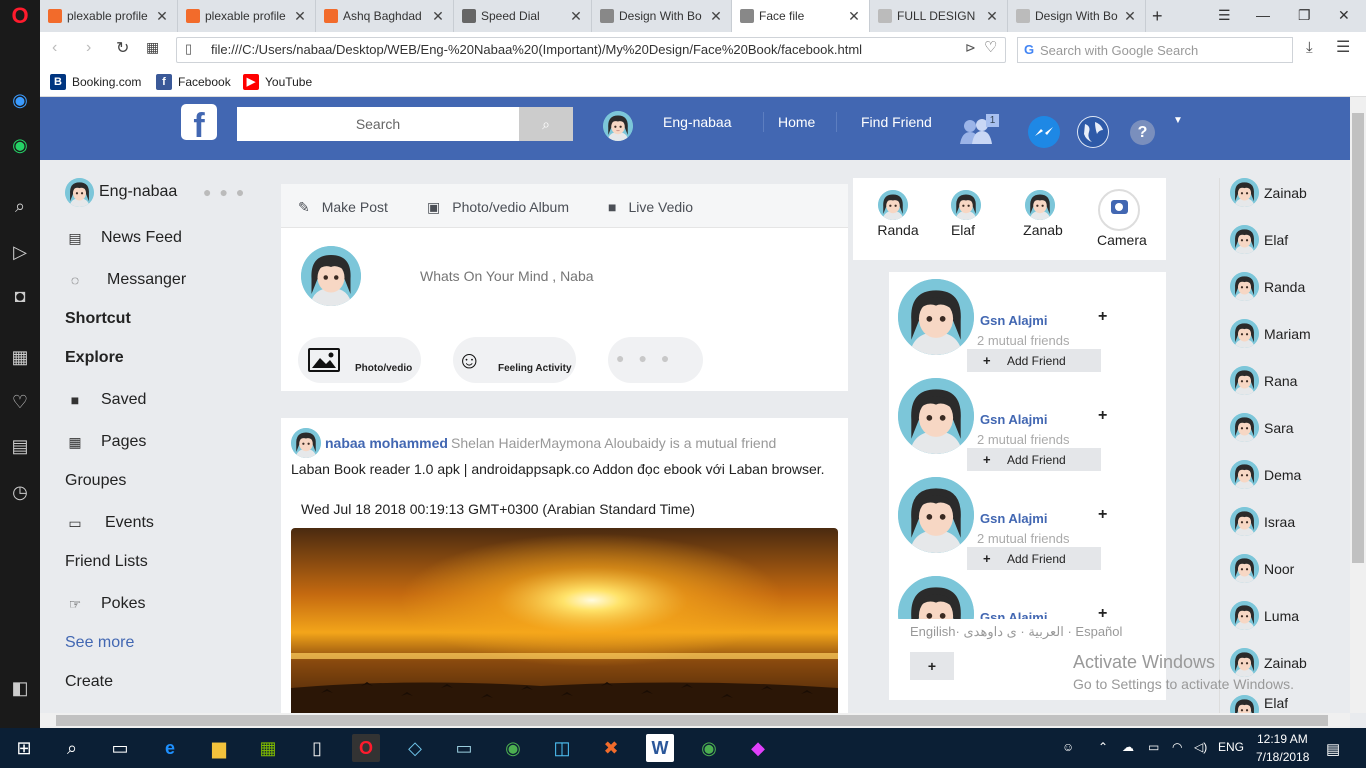 This screenshot has height=768, width=1366. Describe the element at coordinates (1344, 15) in the screenshot. I see `close-window-icon: ✕` at that location.